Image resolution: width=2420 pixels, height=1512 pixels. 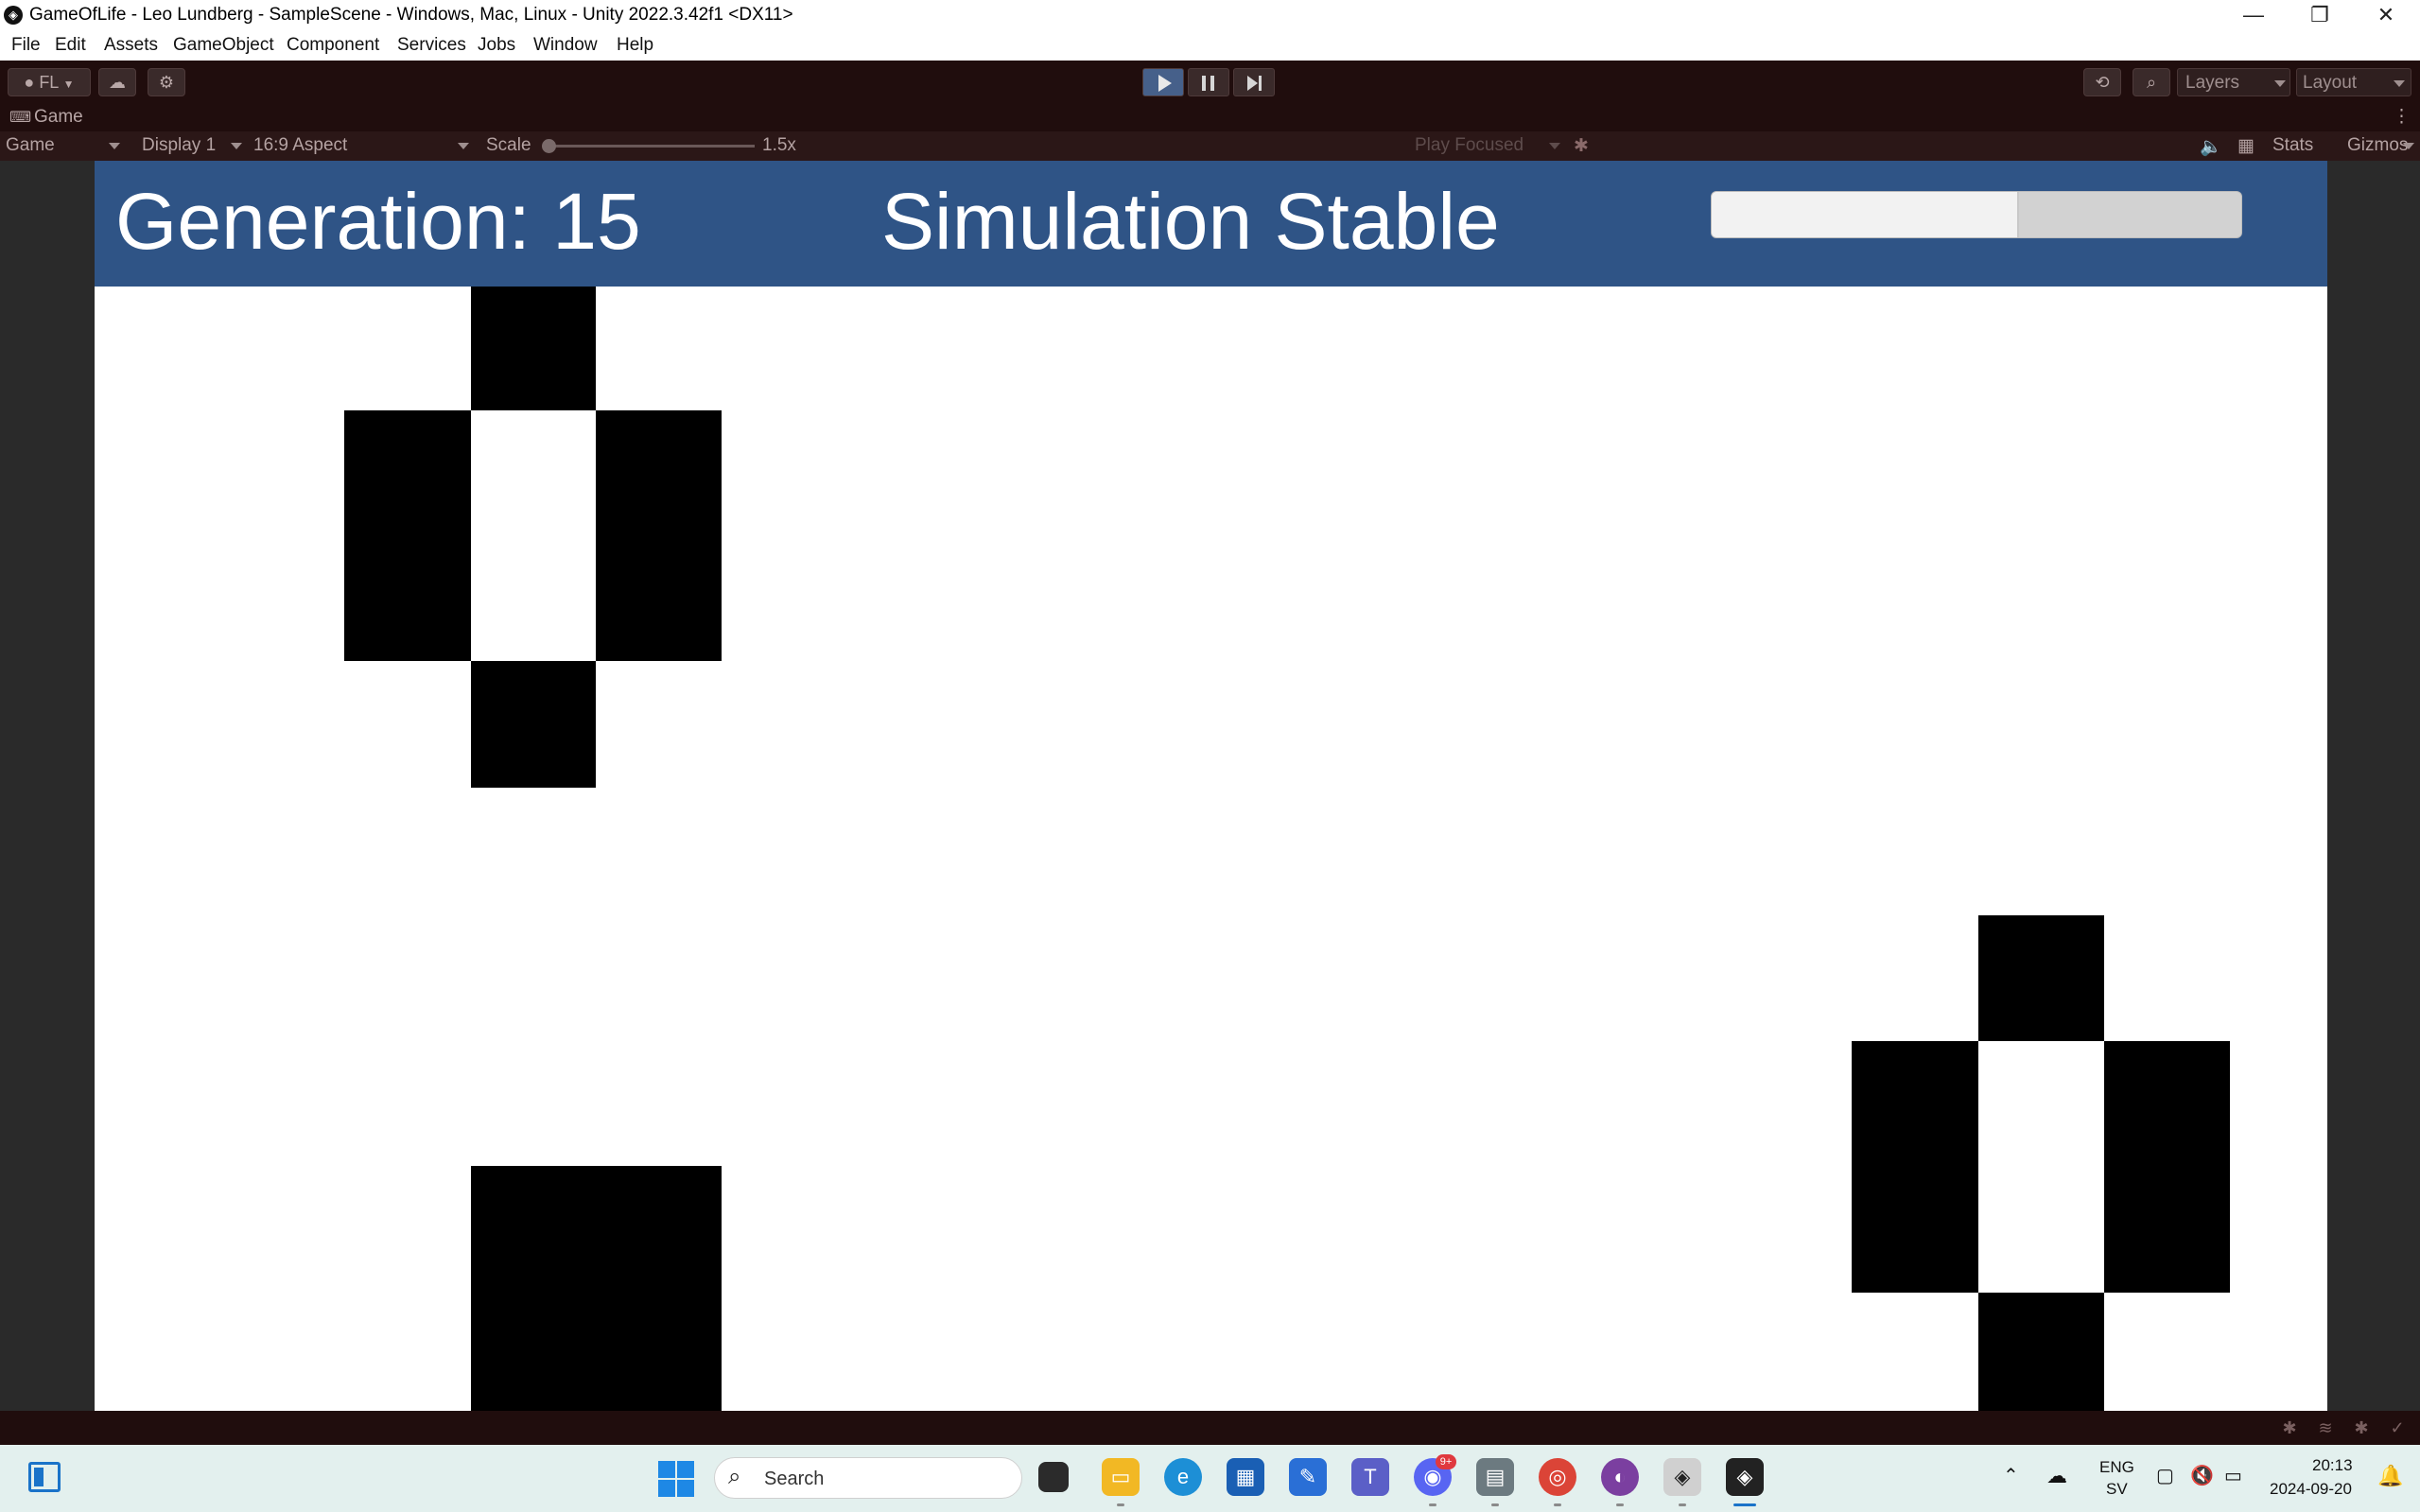 What do you see at coordinates (1495, 1477) in the screenshot?
I see `calculator-icon: ▤` at bounding box center [1495, 1477].